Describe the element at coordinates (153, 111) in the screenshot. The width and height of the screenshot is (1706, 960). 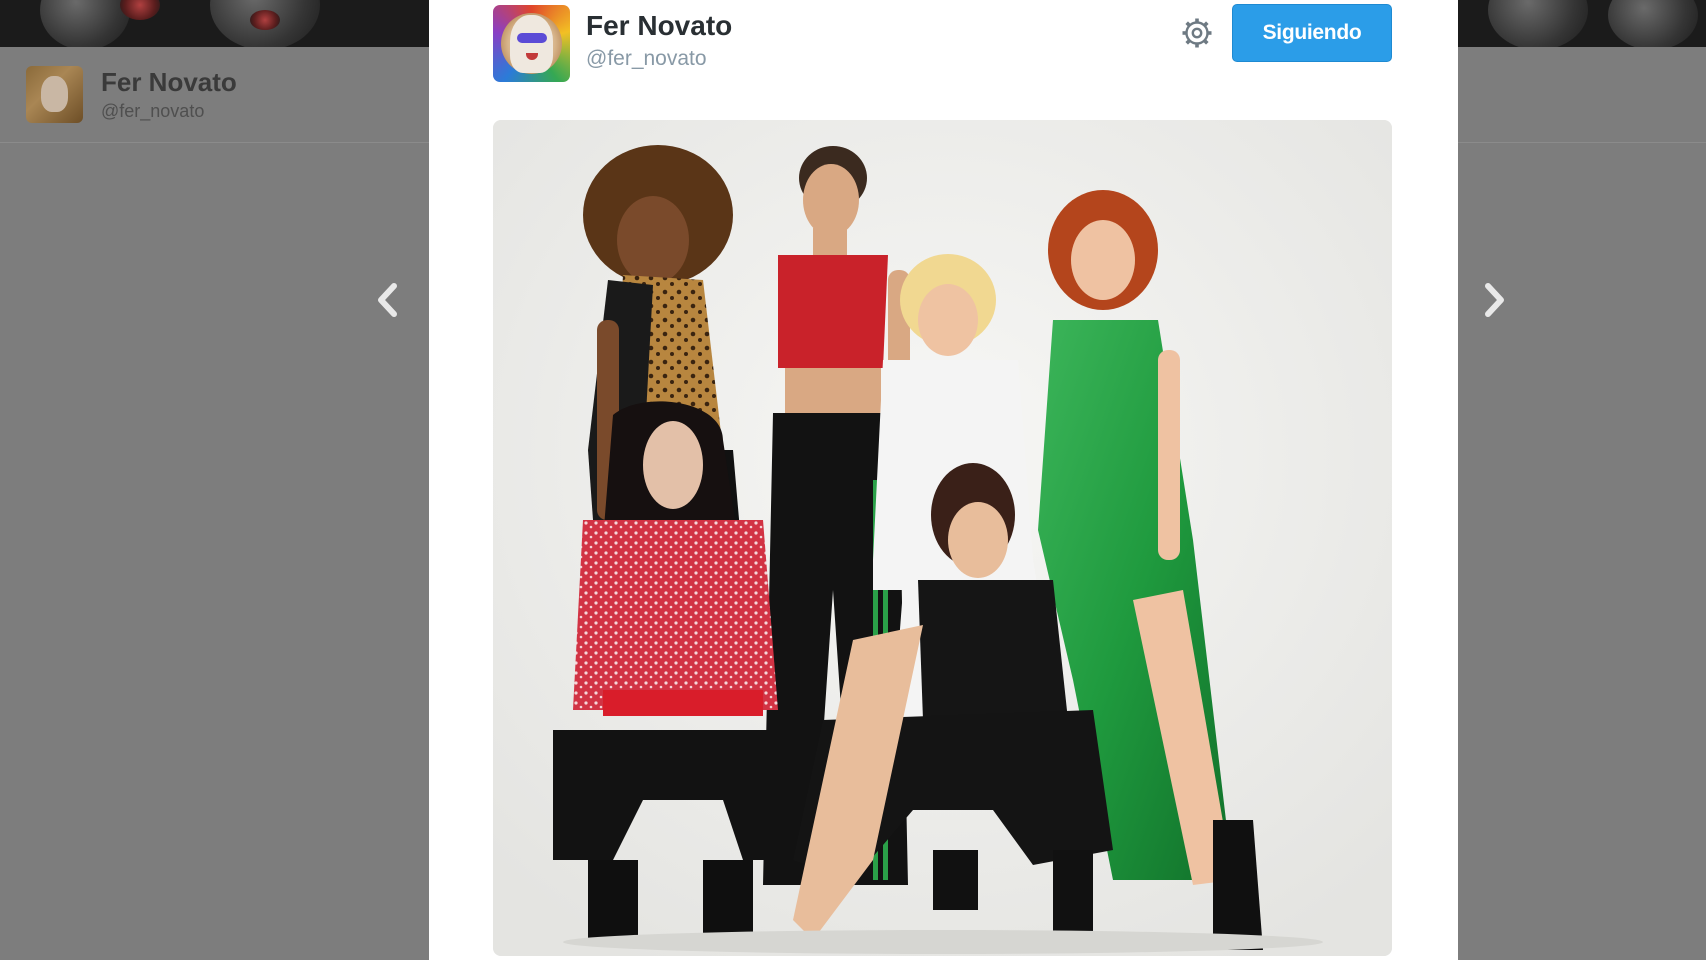
I see `background-profile-handle: @fer_novato` at that location.